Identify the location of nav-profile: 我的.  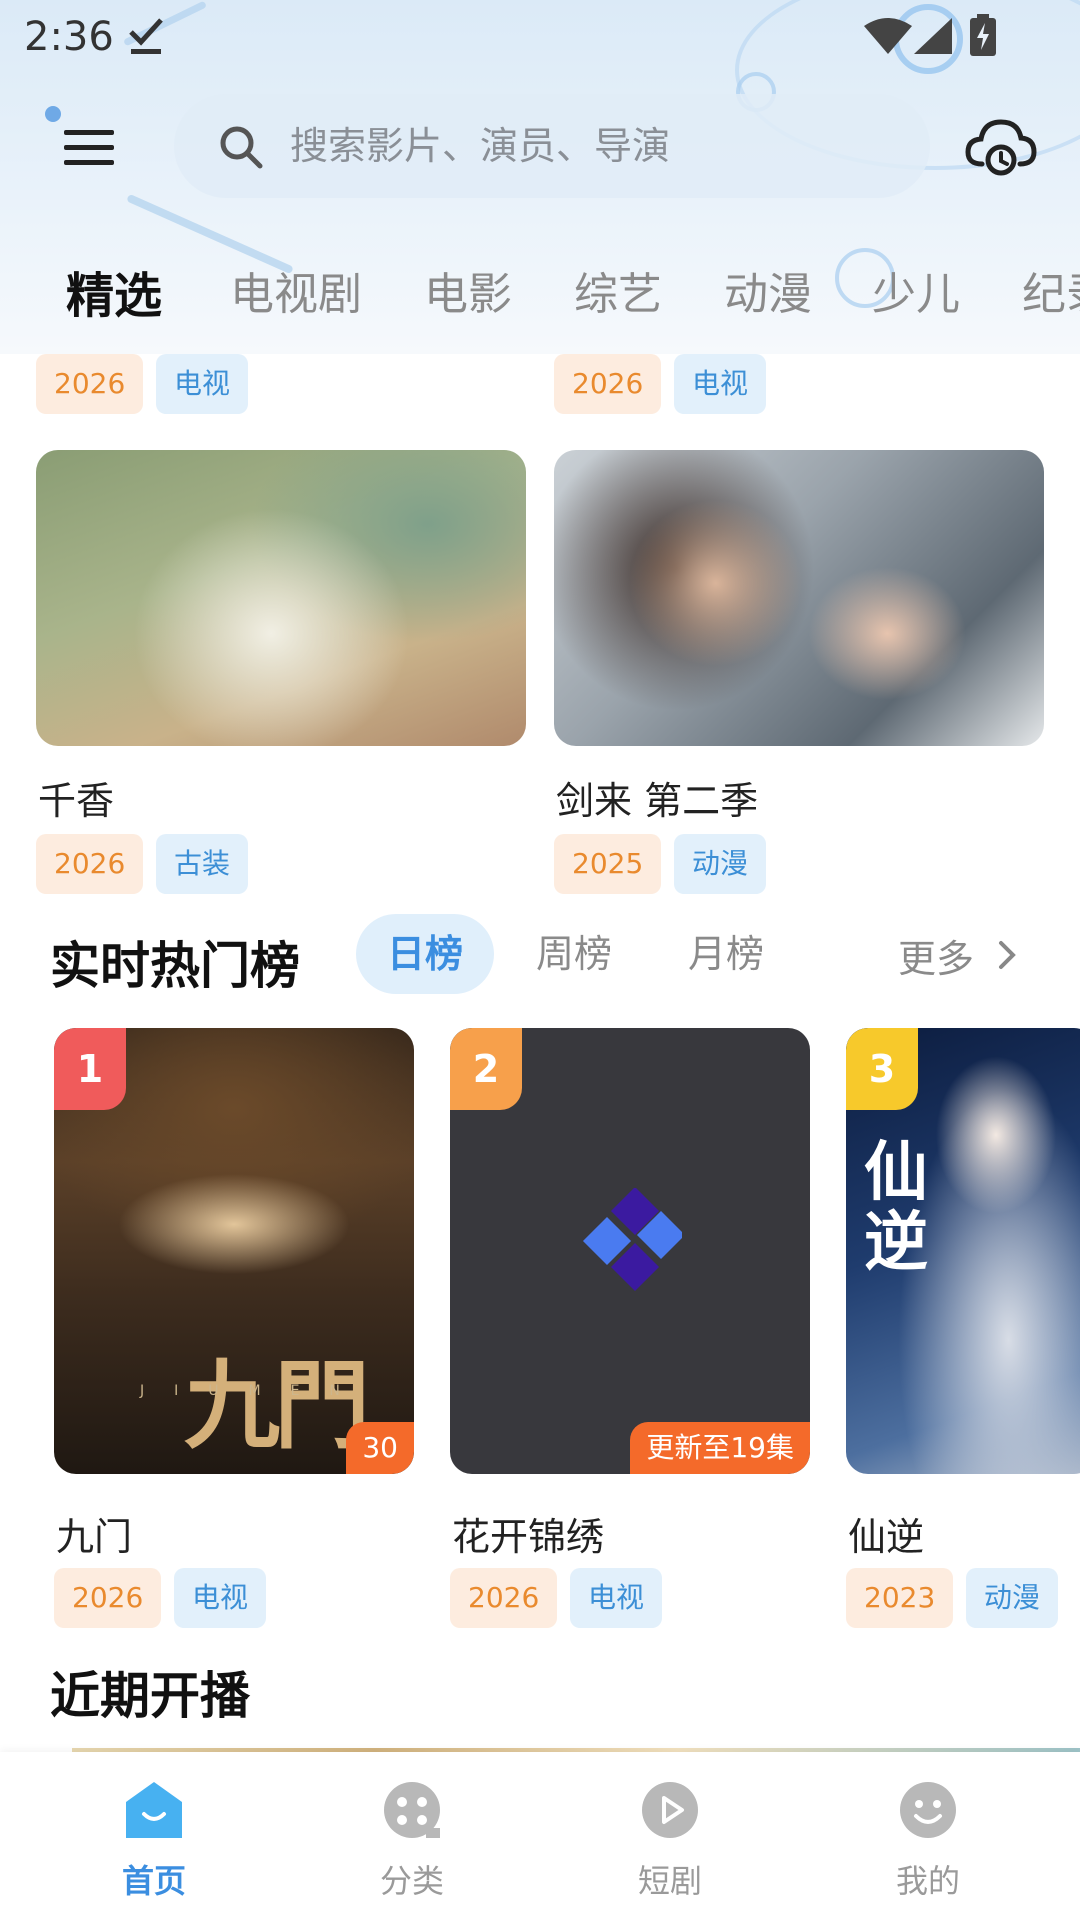
(928, 1836).